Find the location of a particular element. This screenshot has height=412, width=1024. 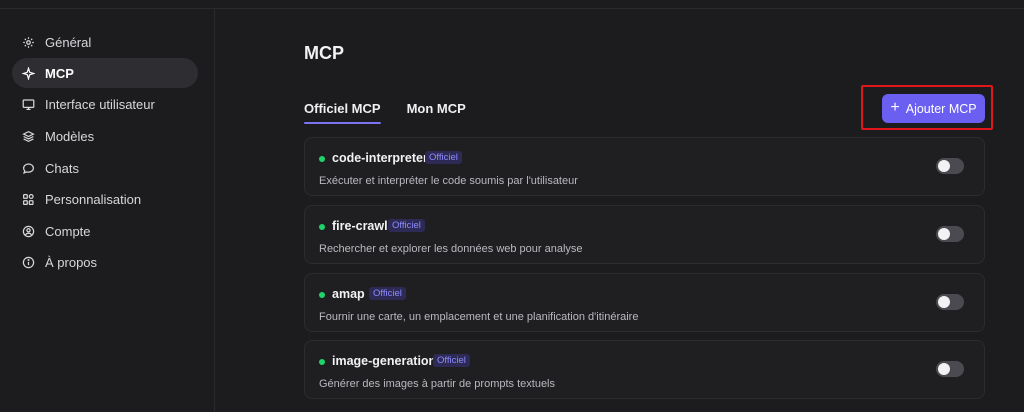

page-title: MCP is located at coordinates (324, 53).